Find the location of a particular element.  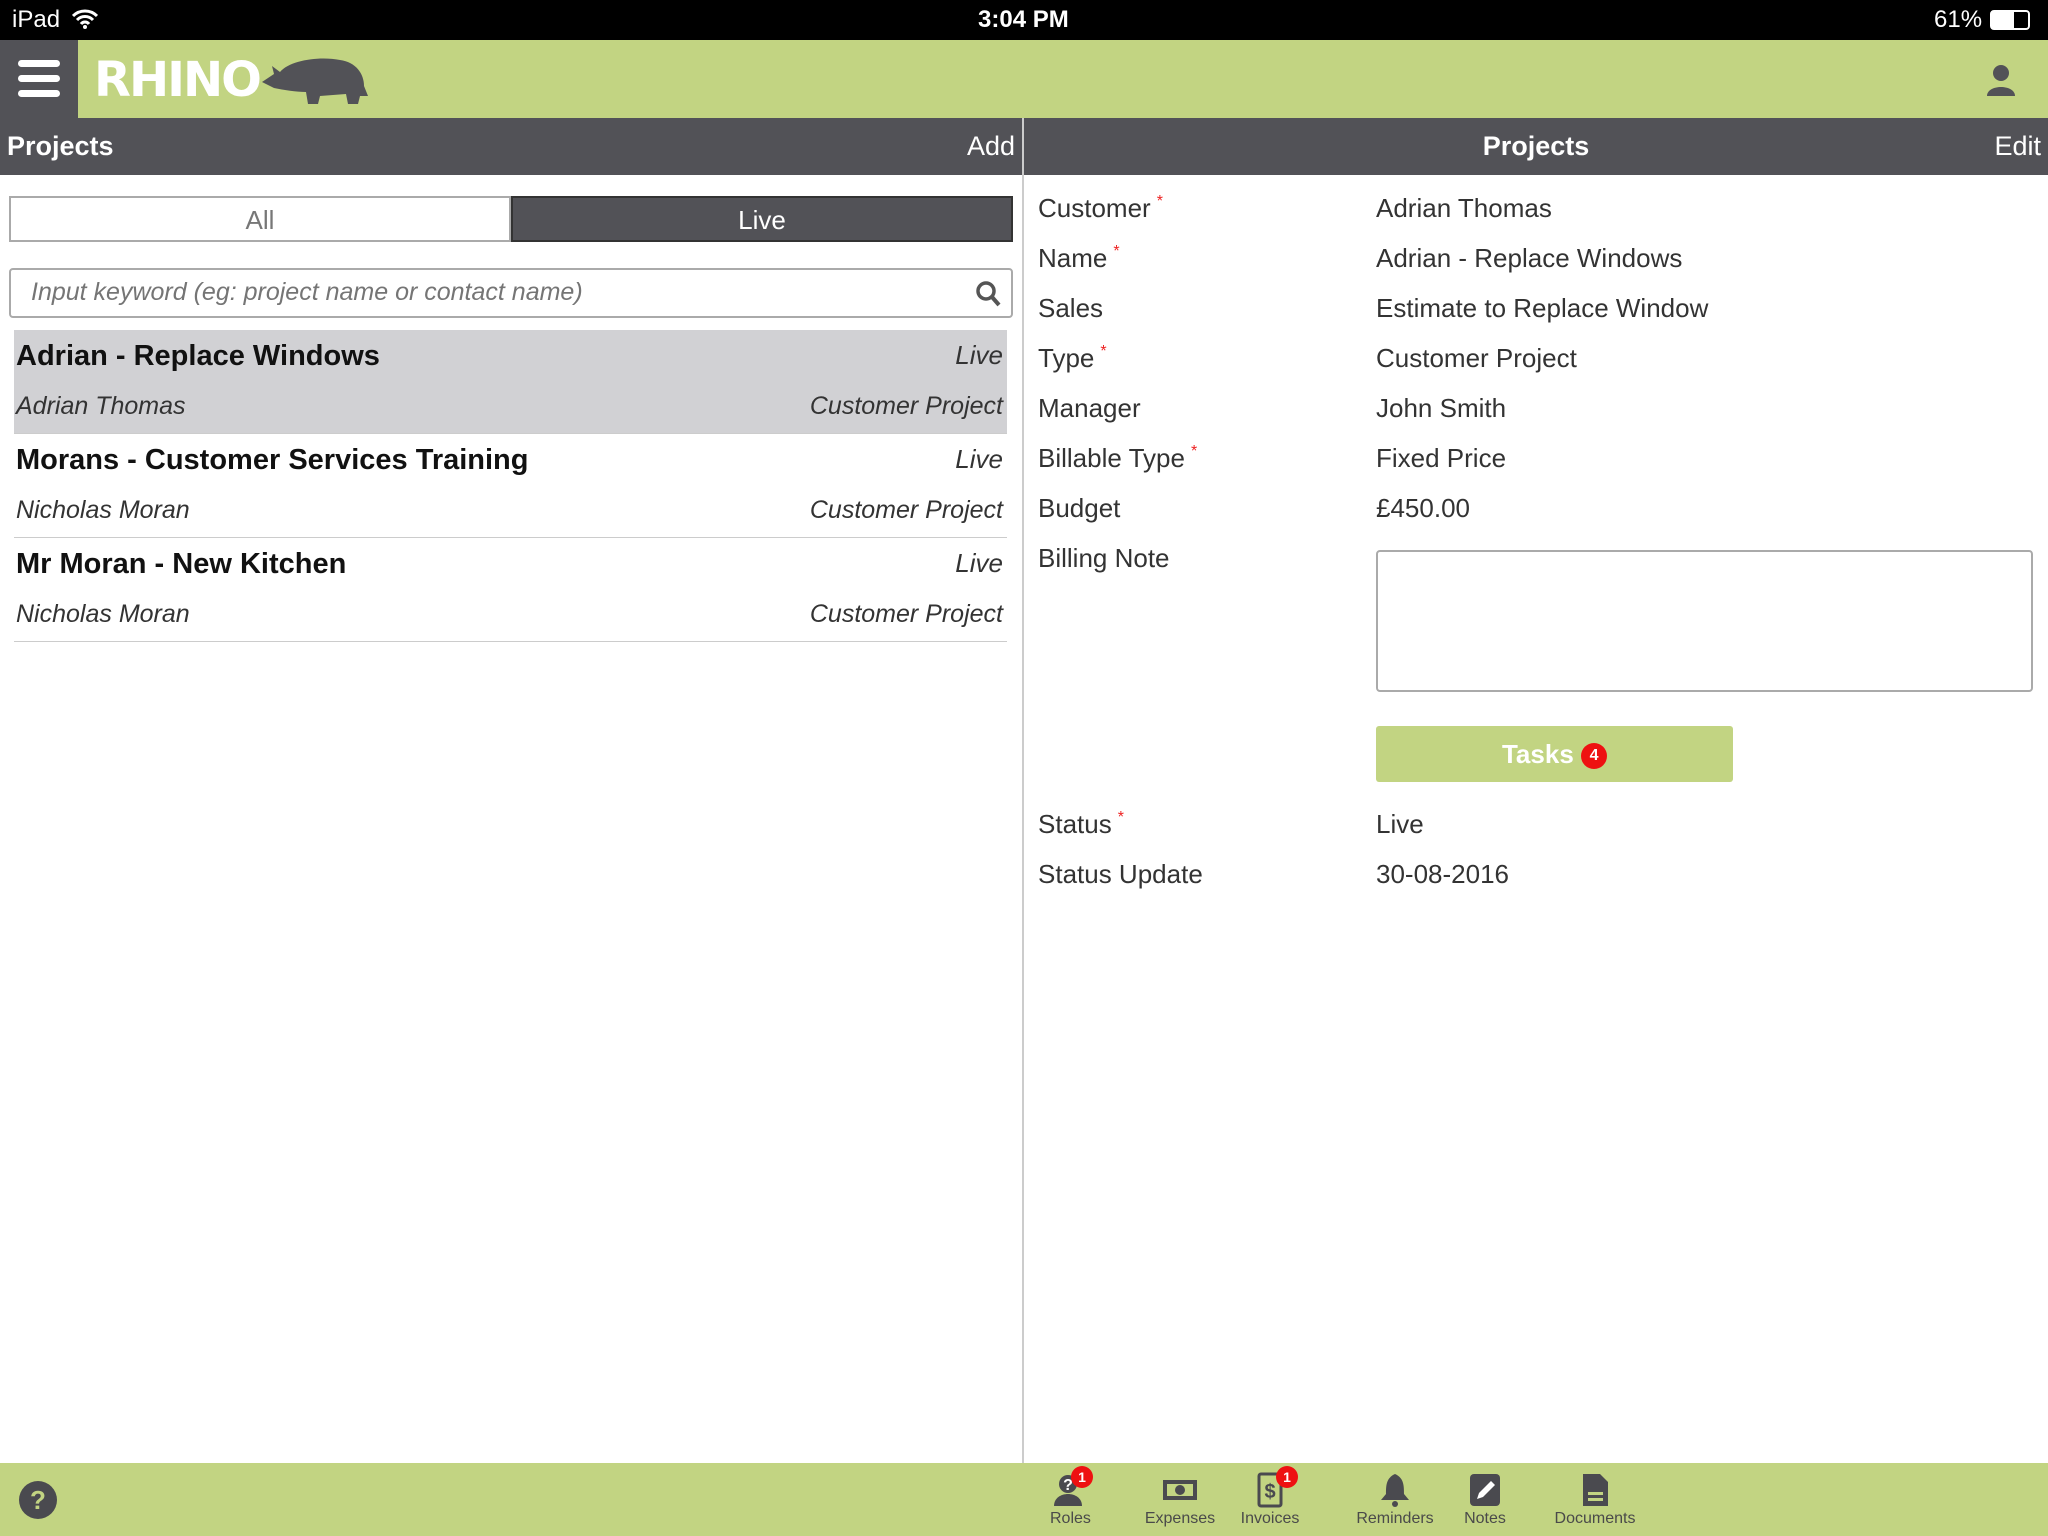

bottom-toolbar is located at coordinates (1024, 1499).